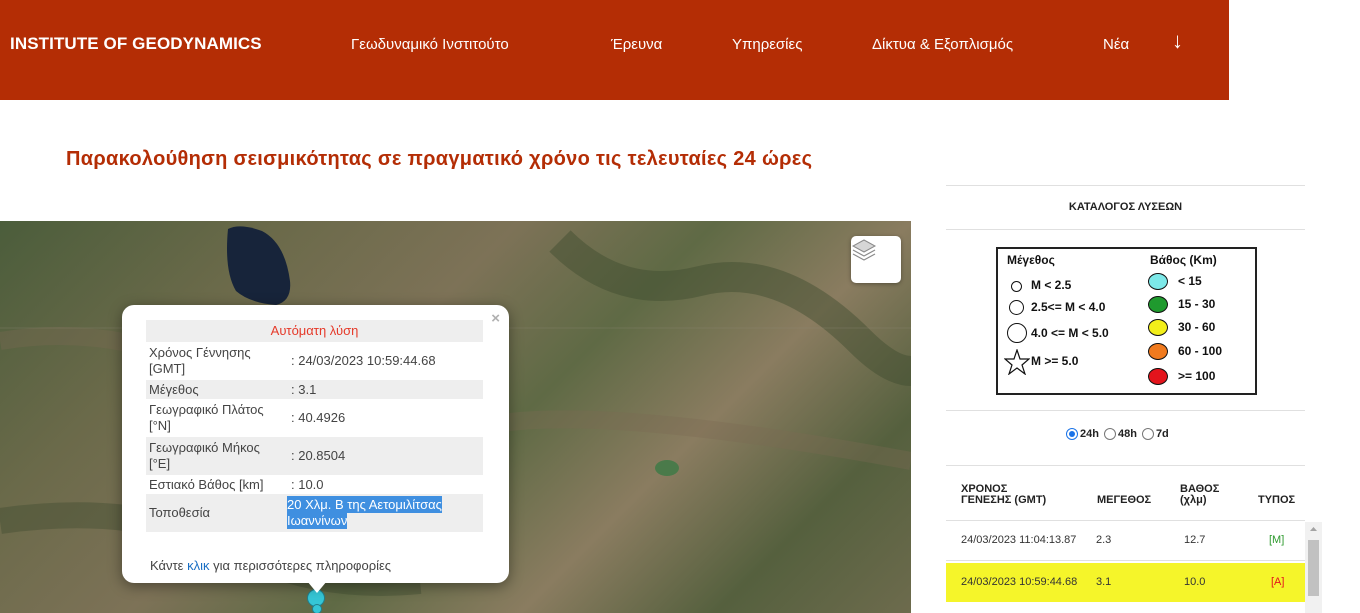  I want to click on brand-logo-text: INSTITUTE OF GEODYNAMICS, so click(136, 44).